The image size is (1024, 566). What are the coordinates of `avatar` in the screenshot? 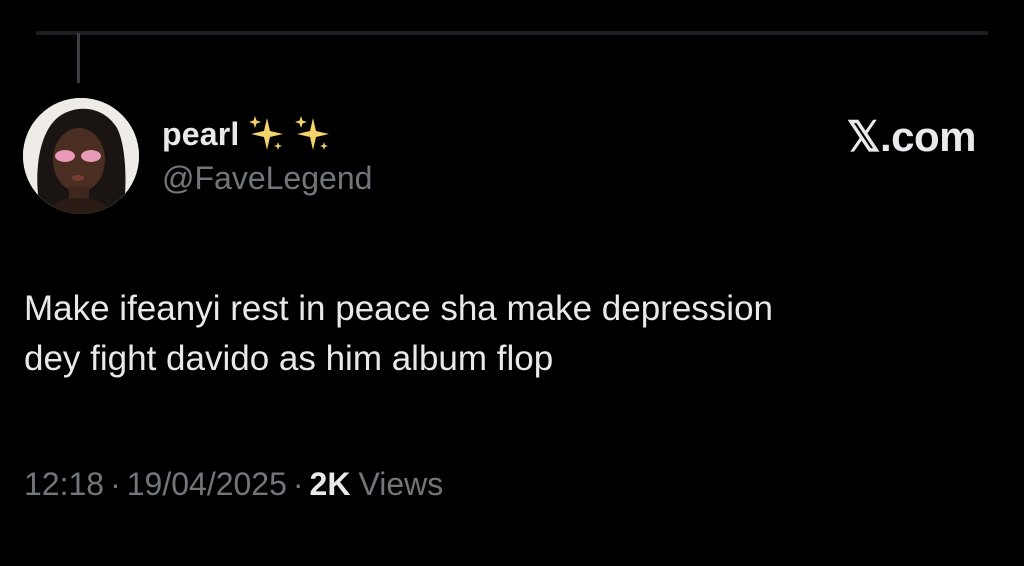 It's located at (81, 156).